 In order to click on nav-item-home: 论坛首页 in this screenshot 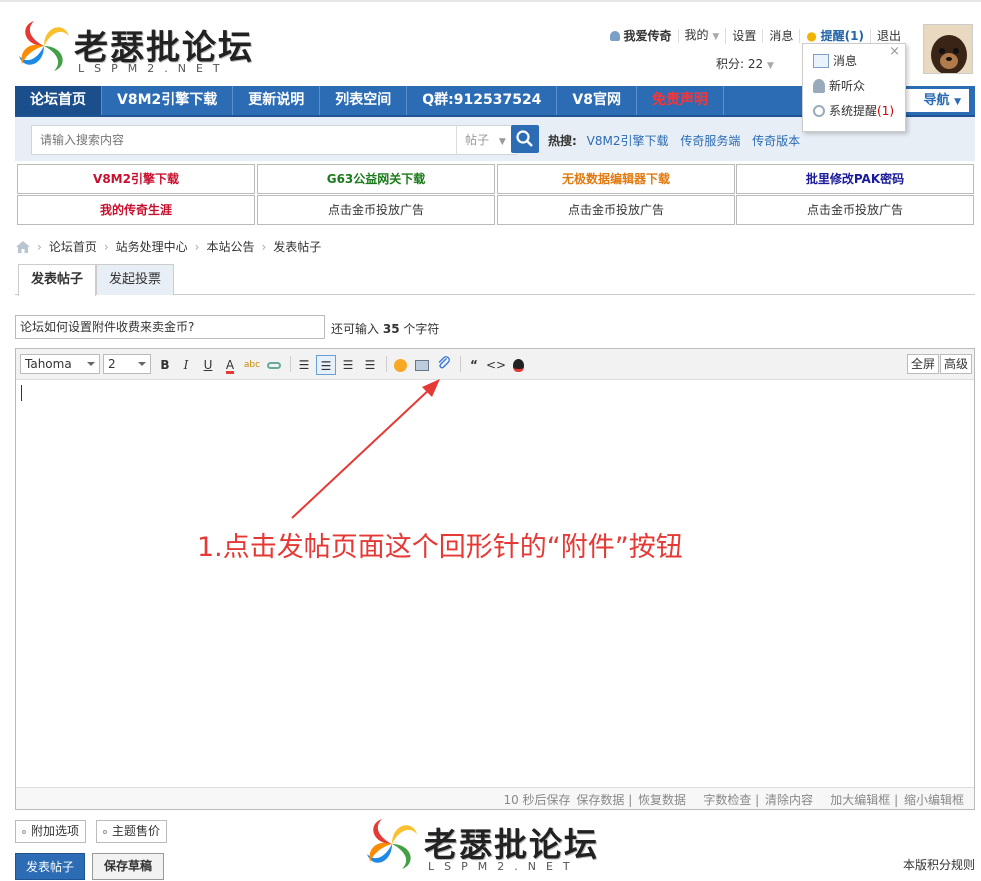, I will do `click(58, 100)`.